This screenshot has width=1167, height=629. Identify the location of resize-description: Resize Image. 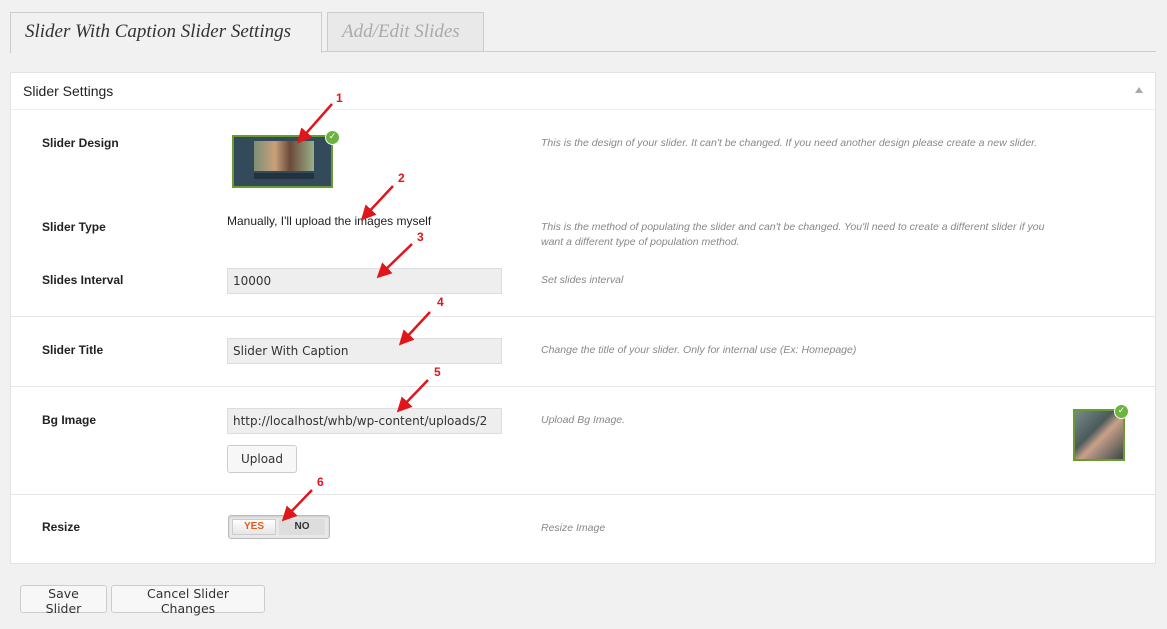
(573, 528).